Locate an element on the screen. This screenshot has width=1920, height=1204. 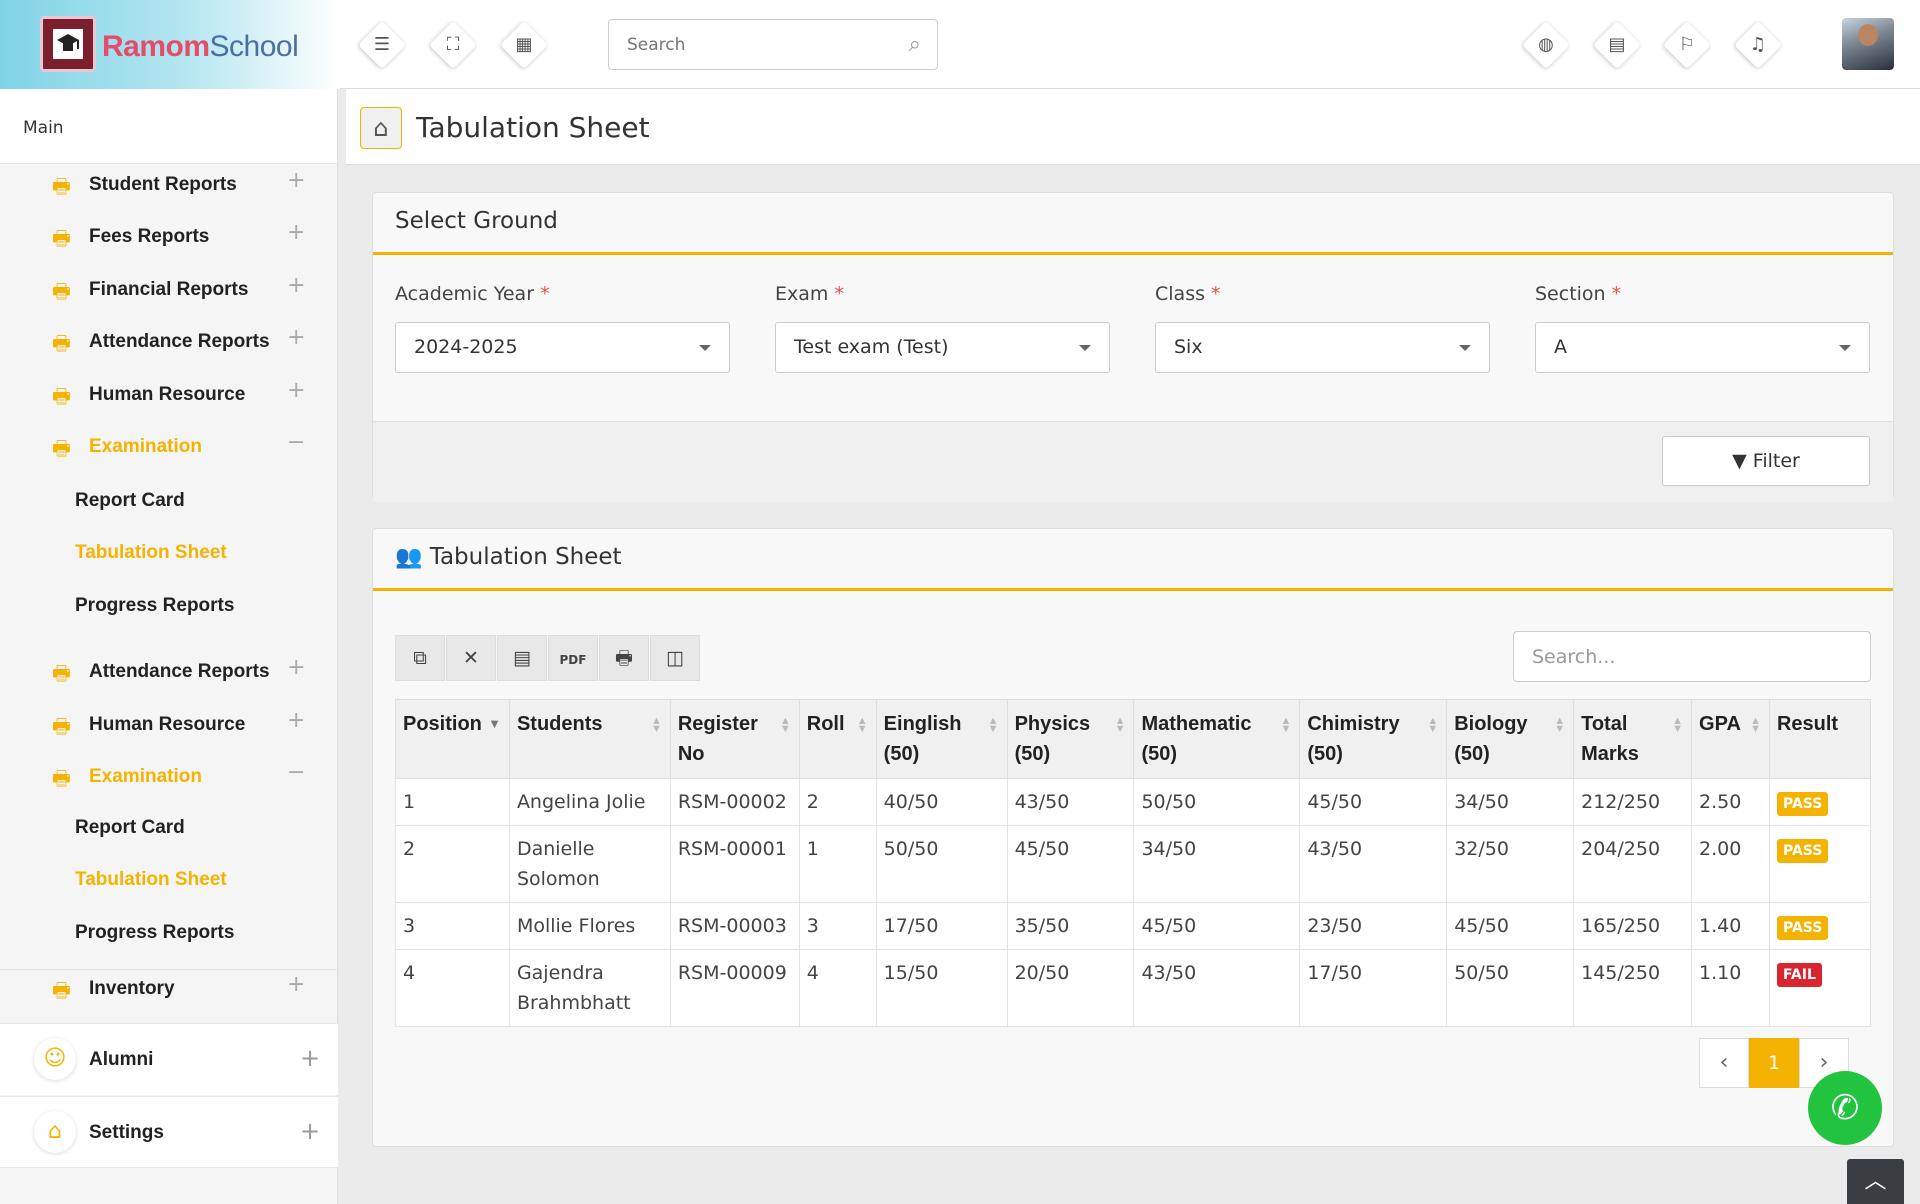
col-roll: Roll ▲ ▼ is located at coordinates (837, 739).